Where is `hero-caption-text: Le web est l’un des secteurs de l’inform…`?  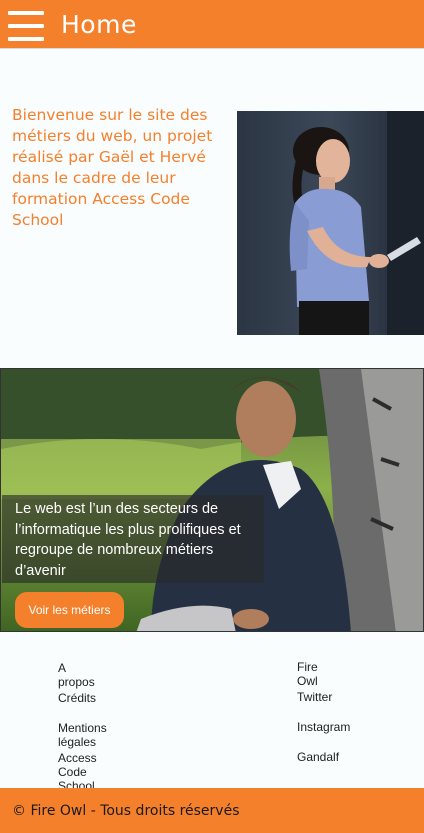
hero-caption-text: Le web est l’un des secteurs de l’inform… is located at coordinates (128, 540).